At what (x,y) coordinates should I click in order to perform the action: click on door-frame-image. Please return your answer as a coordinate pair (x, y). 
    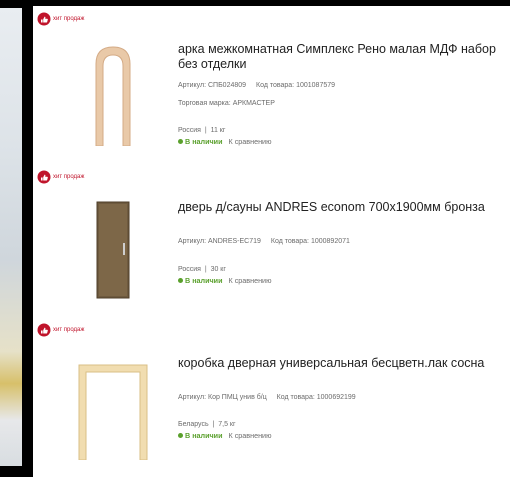
    Looking at the image, I should click on (113, 412).